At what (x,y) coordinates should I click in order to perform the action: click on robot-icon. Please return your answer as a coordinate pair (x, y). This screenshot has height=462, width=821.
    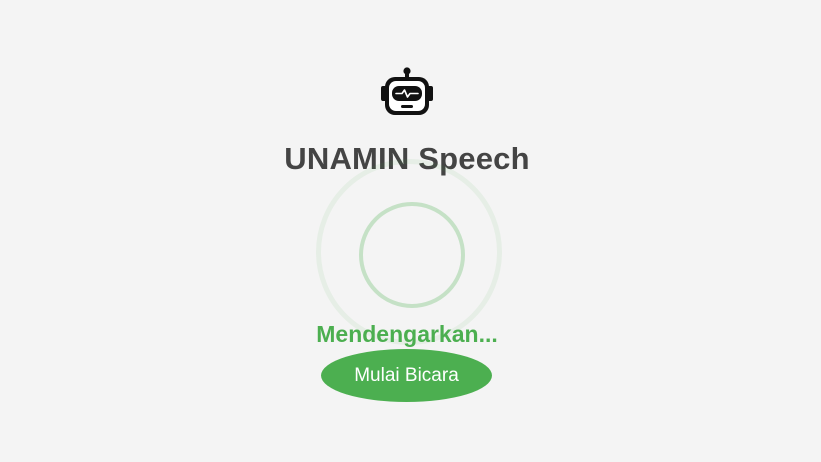
    Looking at the image, I should click on (407, 91).